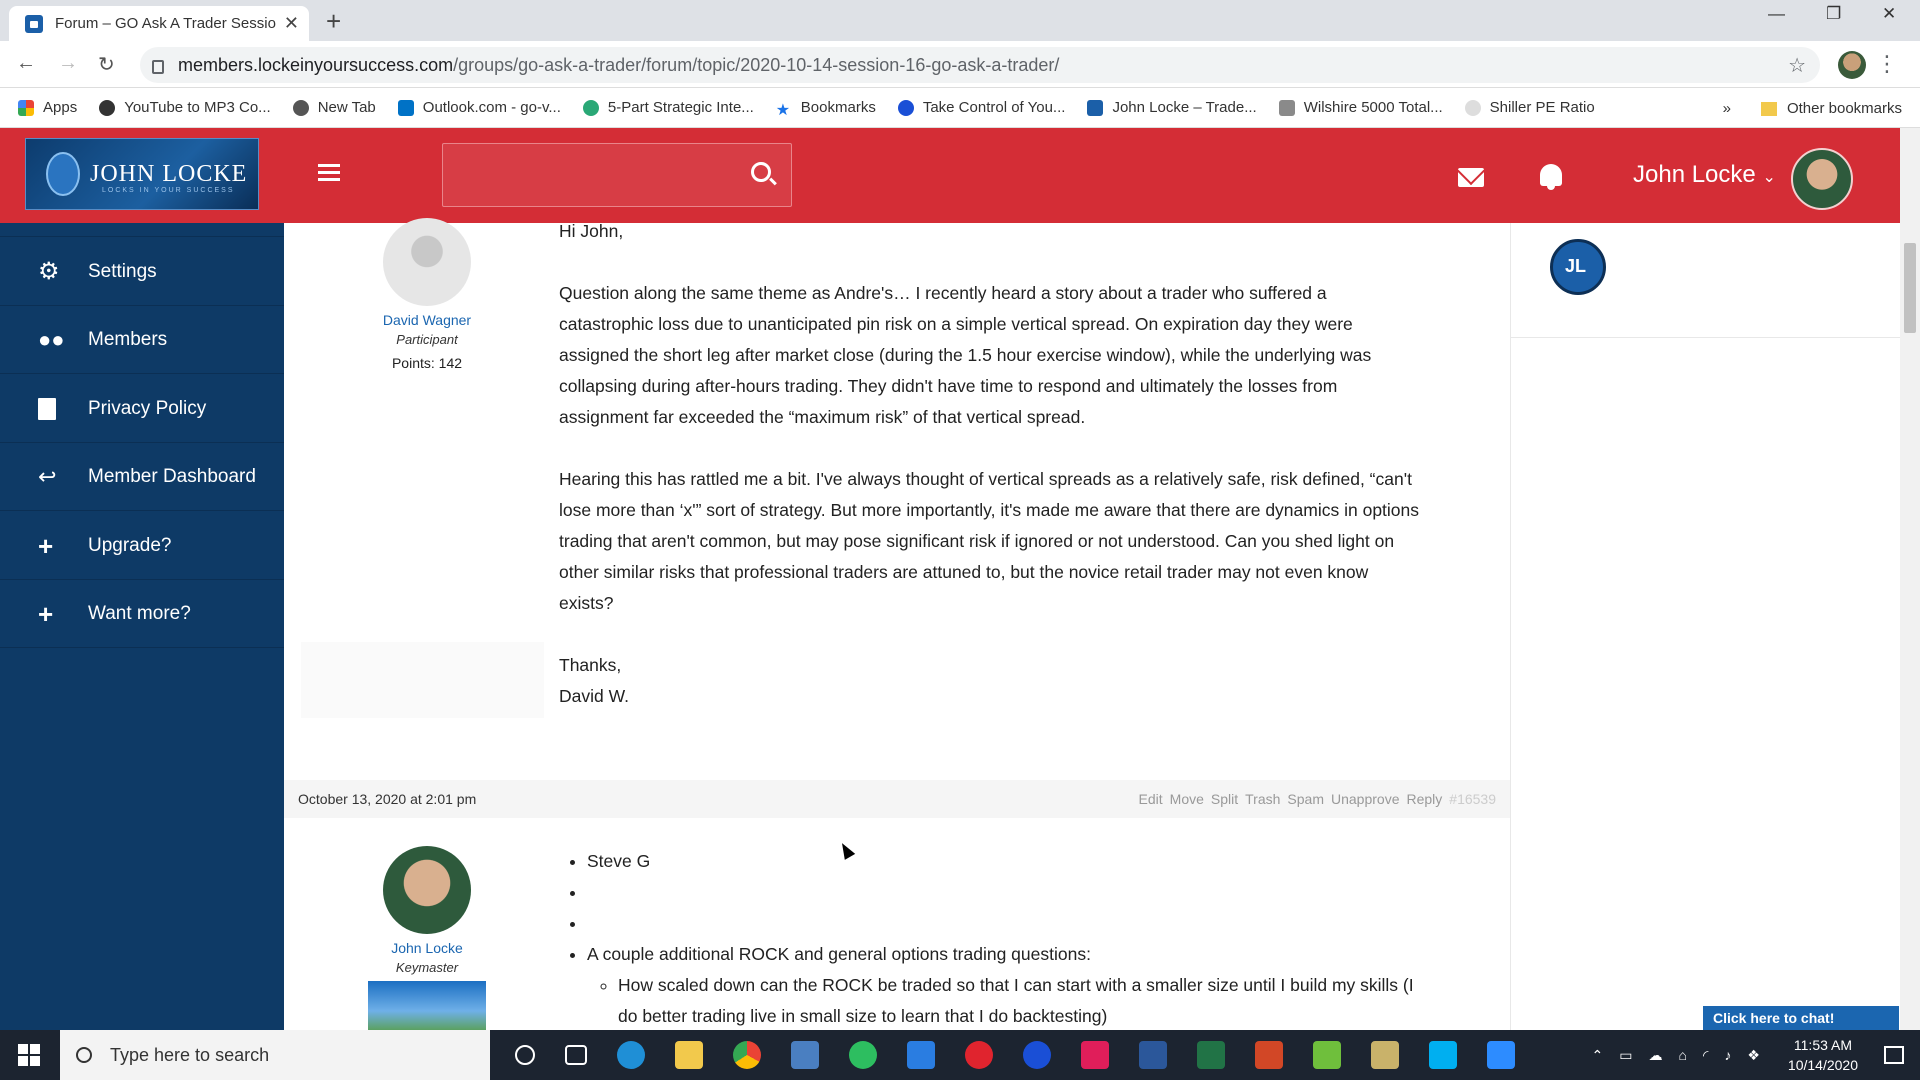 The width and height of the screenshot is (1920, 1080). What do you see at coordinates (427, 1006) in the screenshot?
I see `signature-image` at bounding box center [427, 1006].